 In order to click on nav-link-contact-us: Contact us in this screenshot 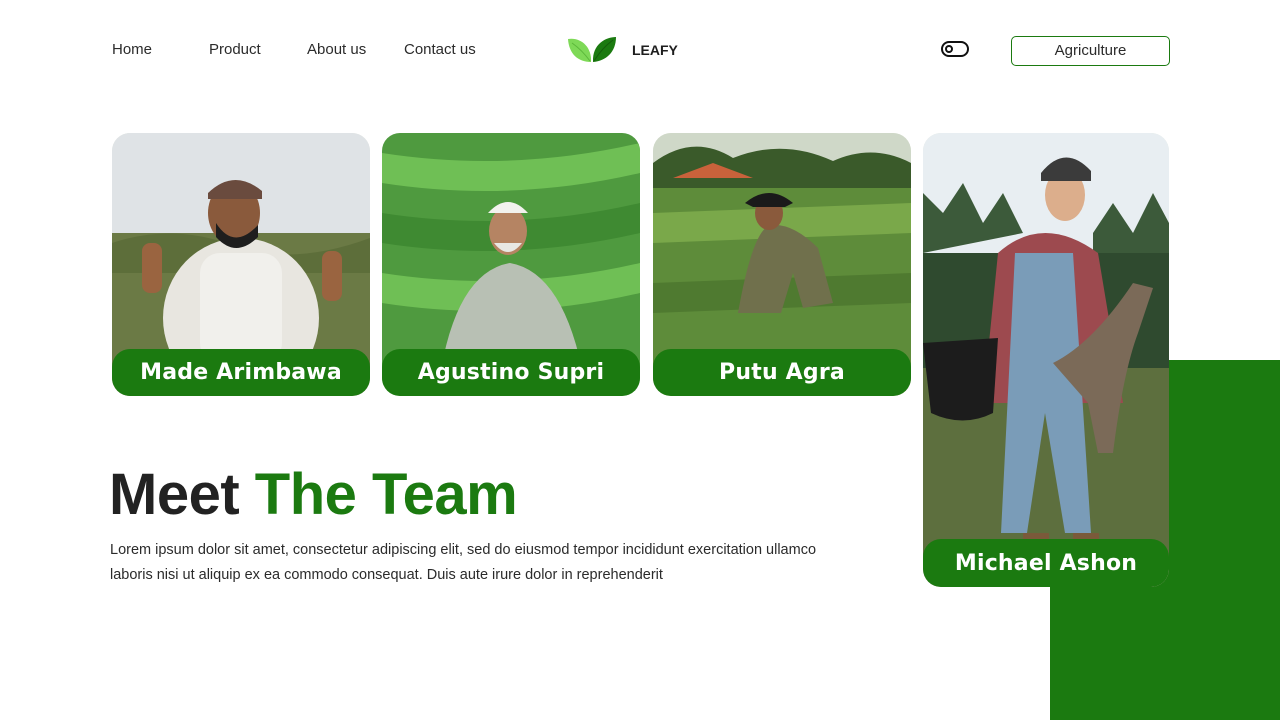, I will do `click(440, 50)`.